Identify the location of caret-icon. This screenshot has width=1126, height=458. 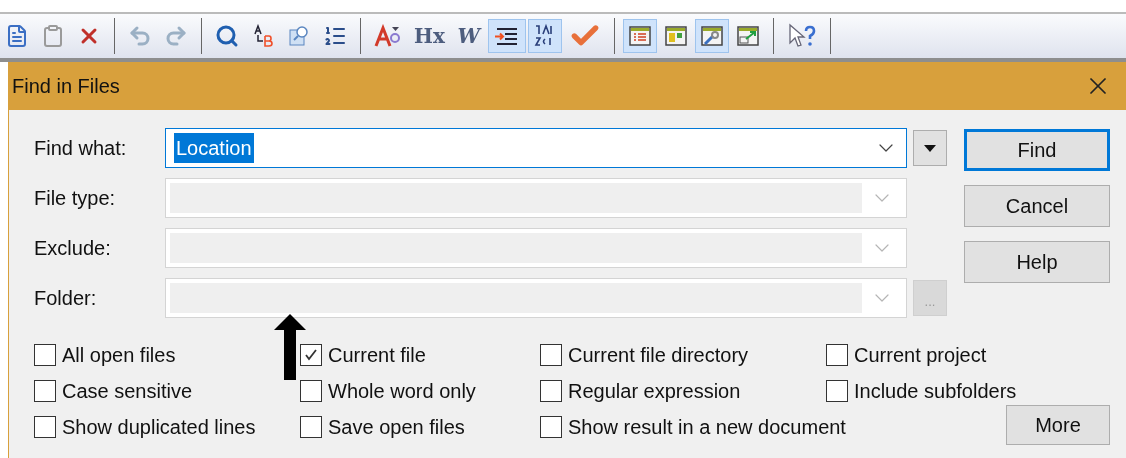
(930, 148).